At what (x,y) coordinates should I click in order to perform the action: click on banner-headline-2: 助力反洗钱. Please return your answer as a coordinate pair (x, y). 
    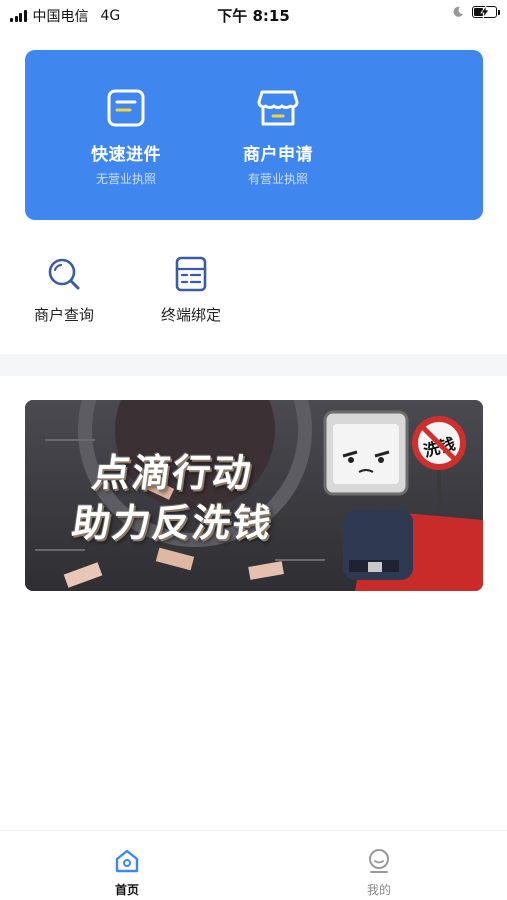
    Looking at the image, I should click on (172, 523).